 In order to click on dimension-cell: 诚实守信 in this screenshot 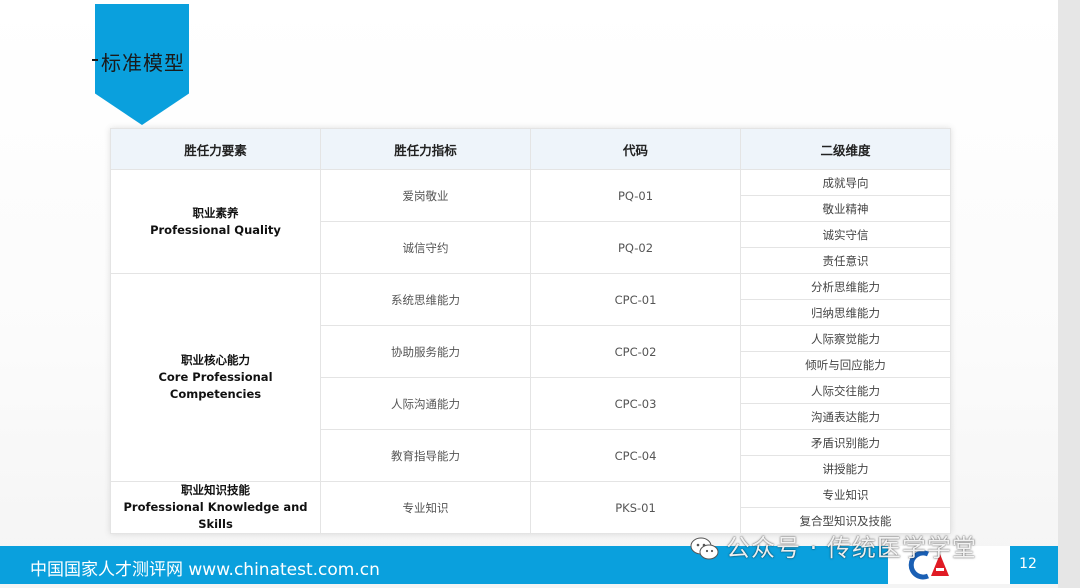, I will do `click(845, 234)`.